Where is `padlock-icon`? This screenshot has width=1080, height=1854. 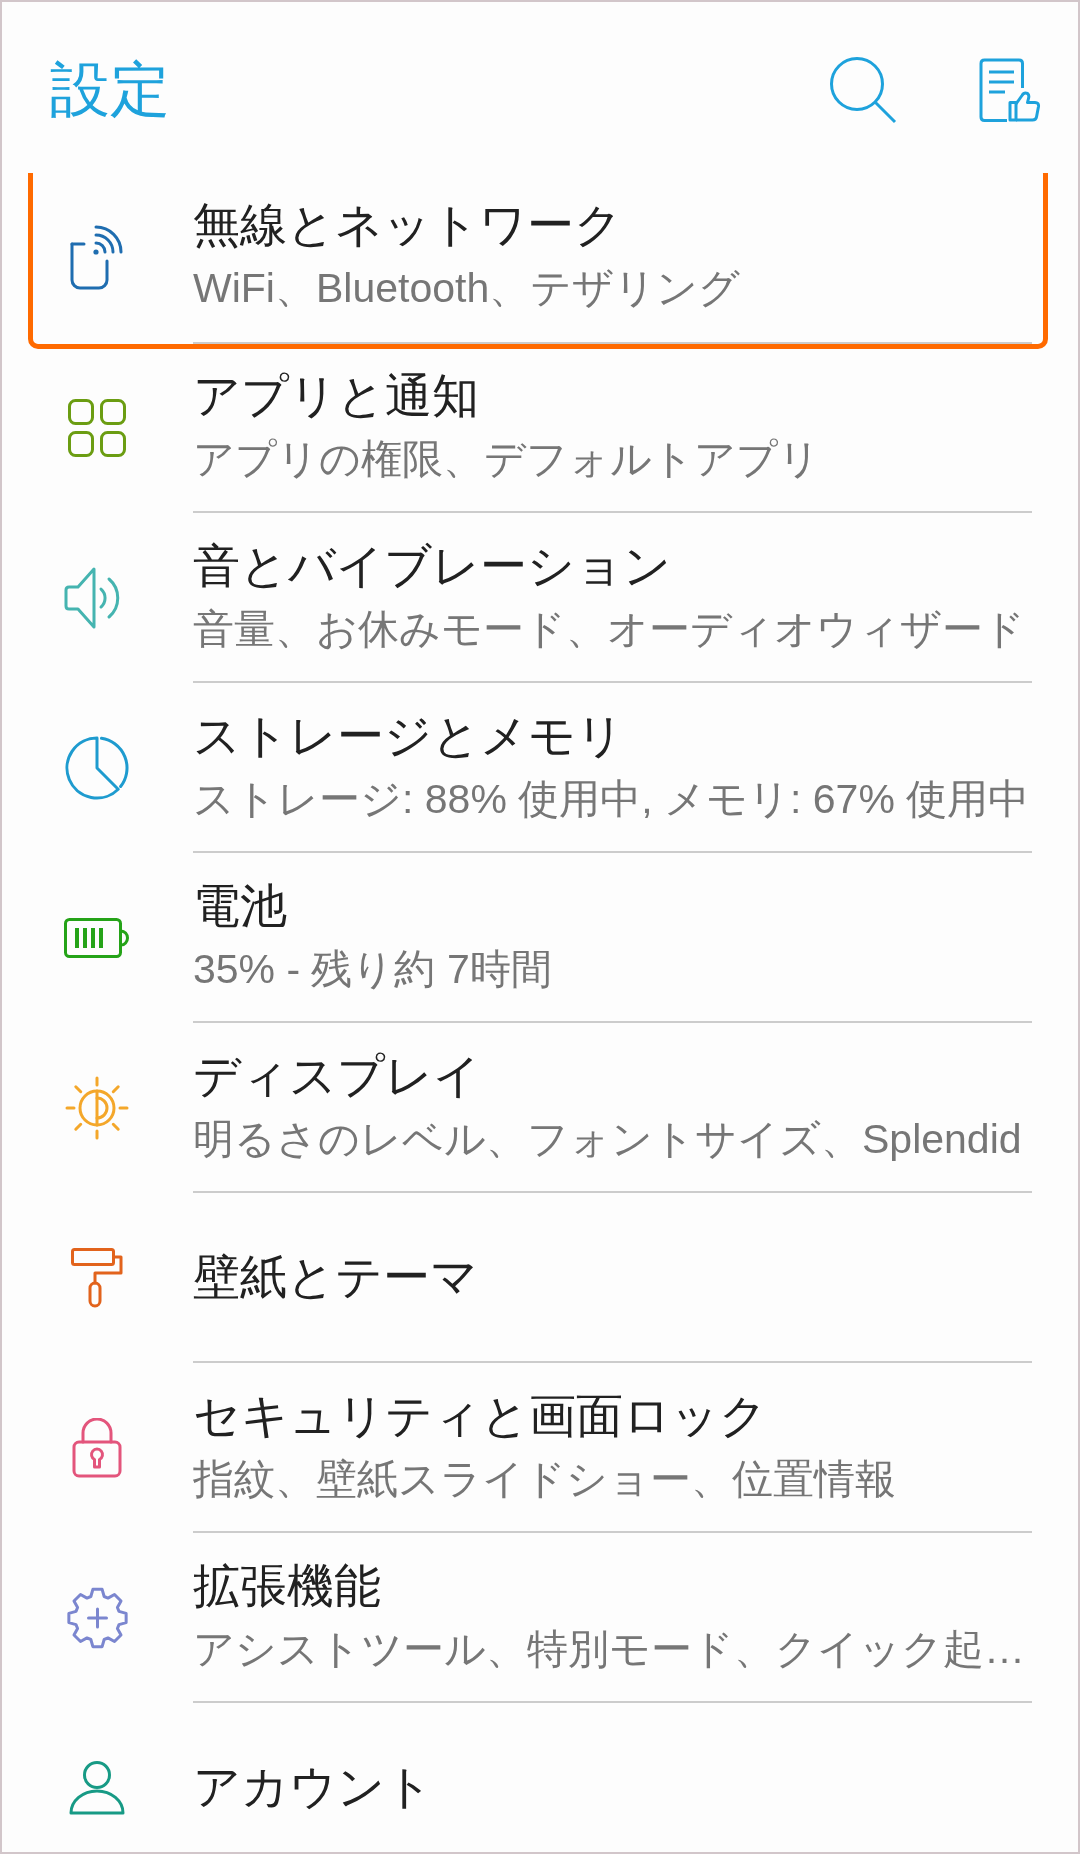
padlock-icon is located at coordinates (97, 1448).